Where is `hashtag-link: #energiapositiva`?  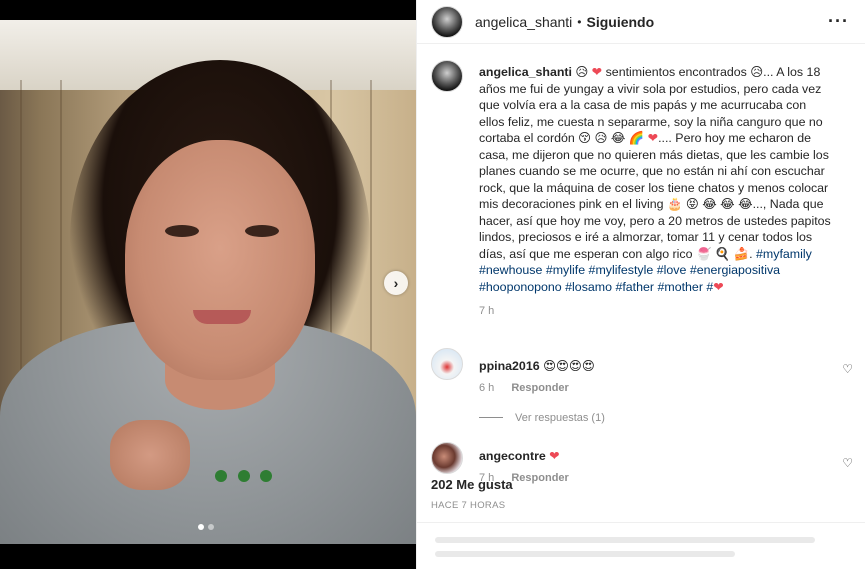 hashtag-link: #energiapositiva is located at coordinates (735, 270).